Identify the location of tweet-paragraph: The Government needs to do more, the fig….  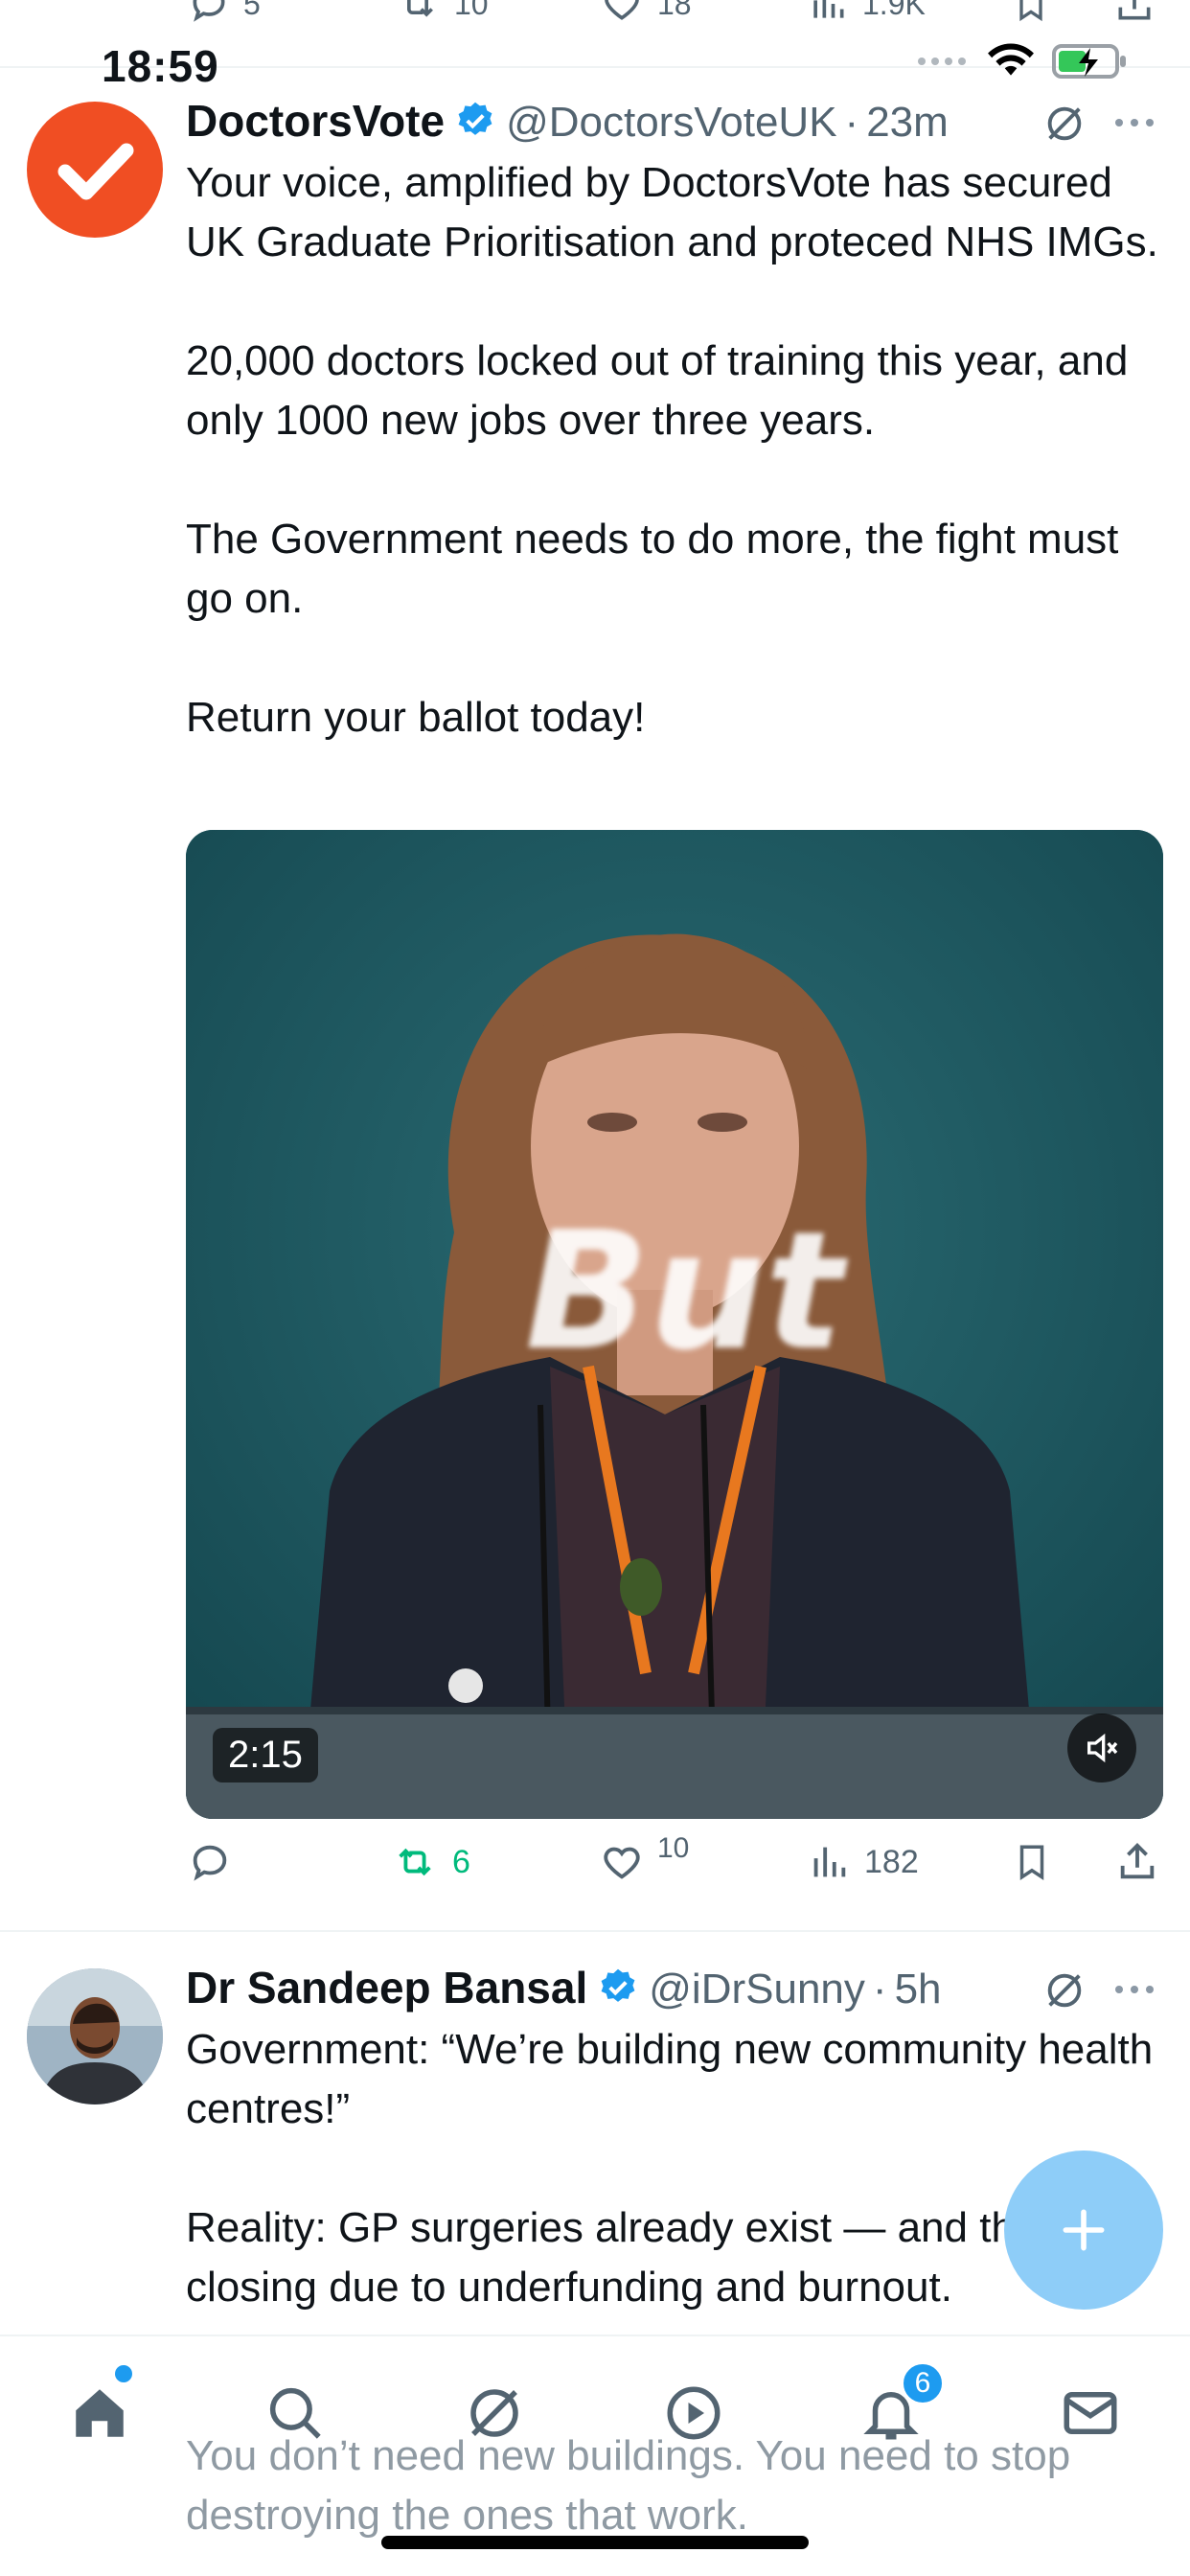
(653, 569).